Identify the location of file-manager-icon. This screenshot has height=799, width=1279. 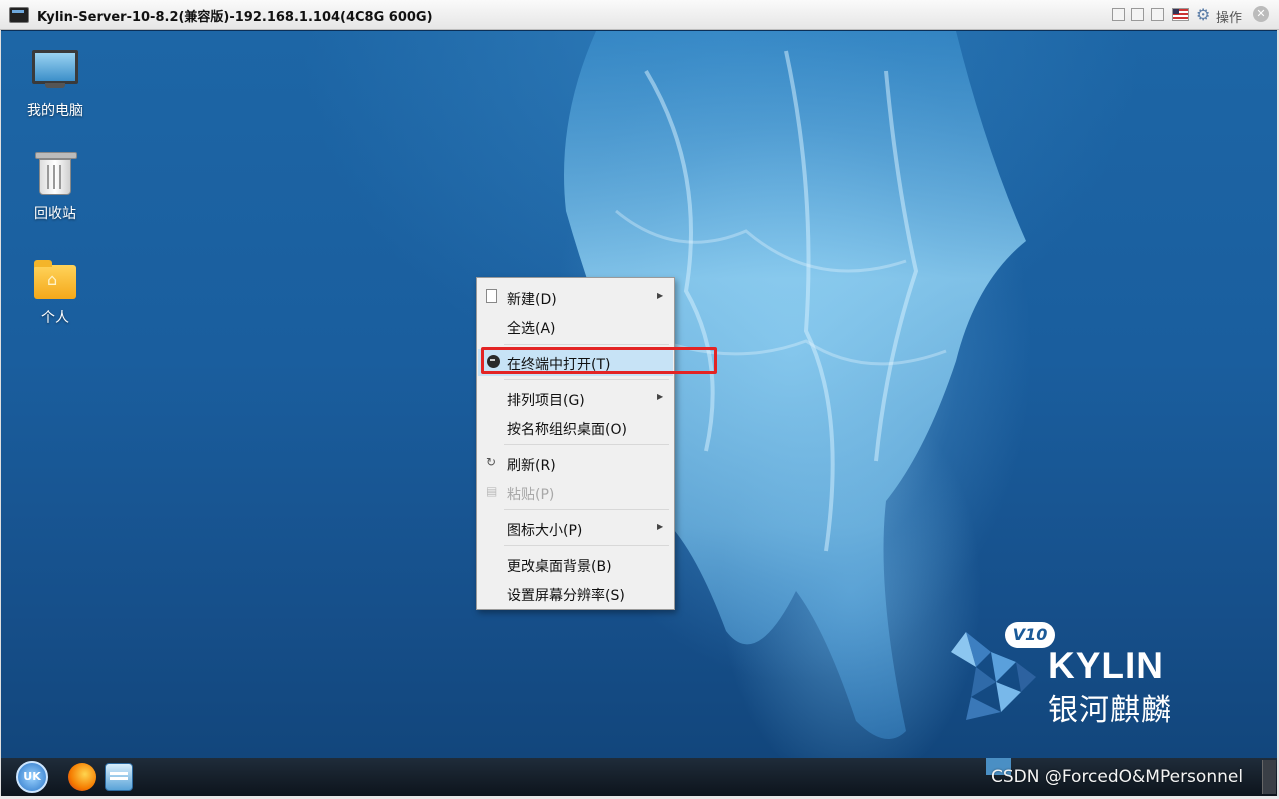
(119, 777).